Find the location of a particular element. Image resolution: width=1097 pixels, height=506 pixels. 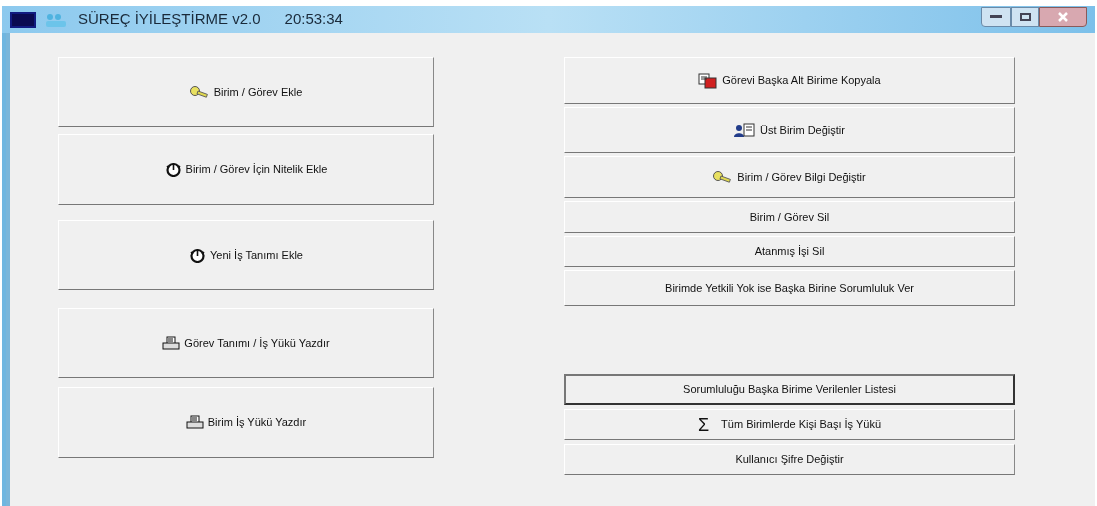

action-button: Görevi Başka Alt Birime Kopyala is located at coordinates (789, 80).